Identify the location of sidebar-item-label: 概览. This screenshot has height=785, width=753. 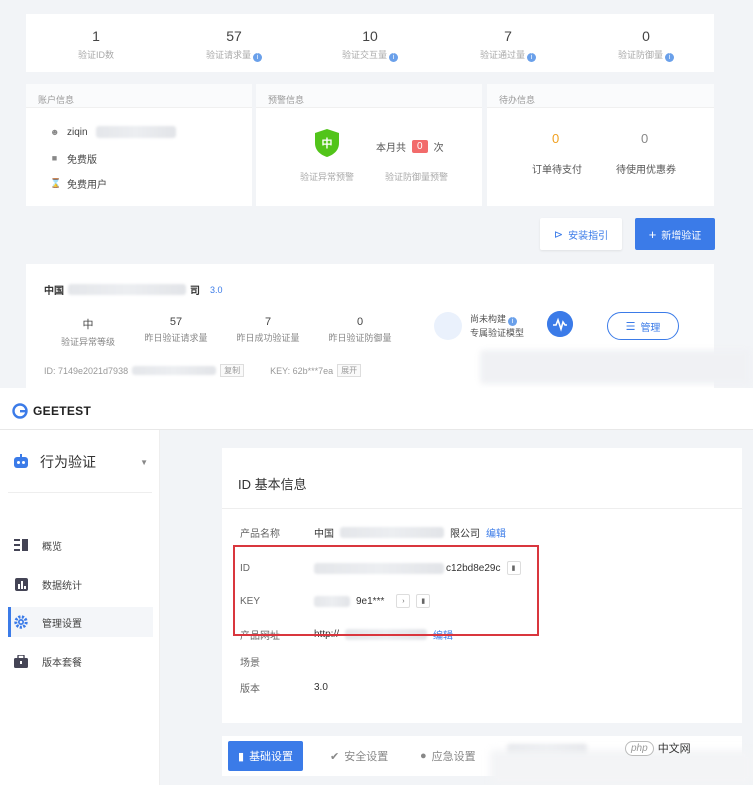
(52, 547).